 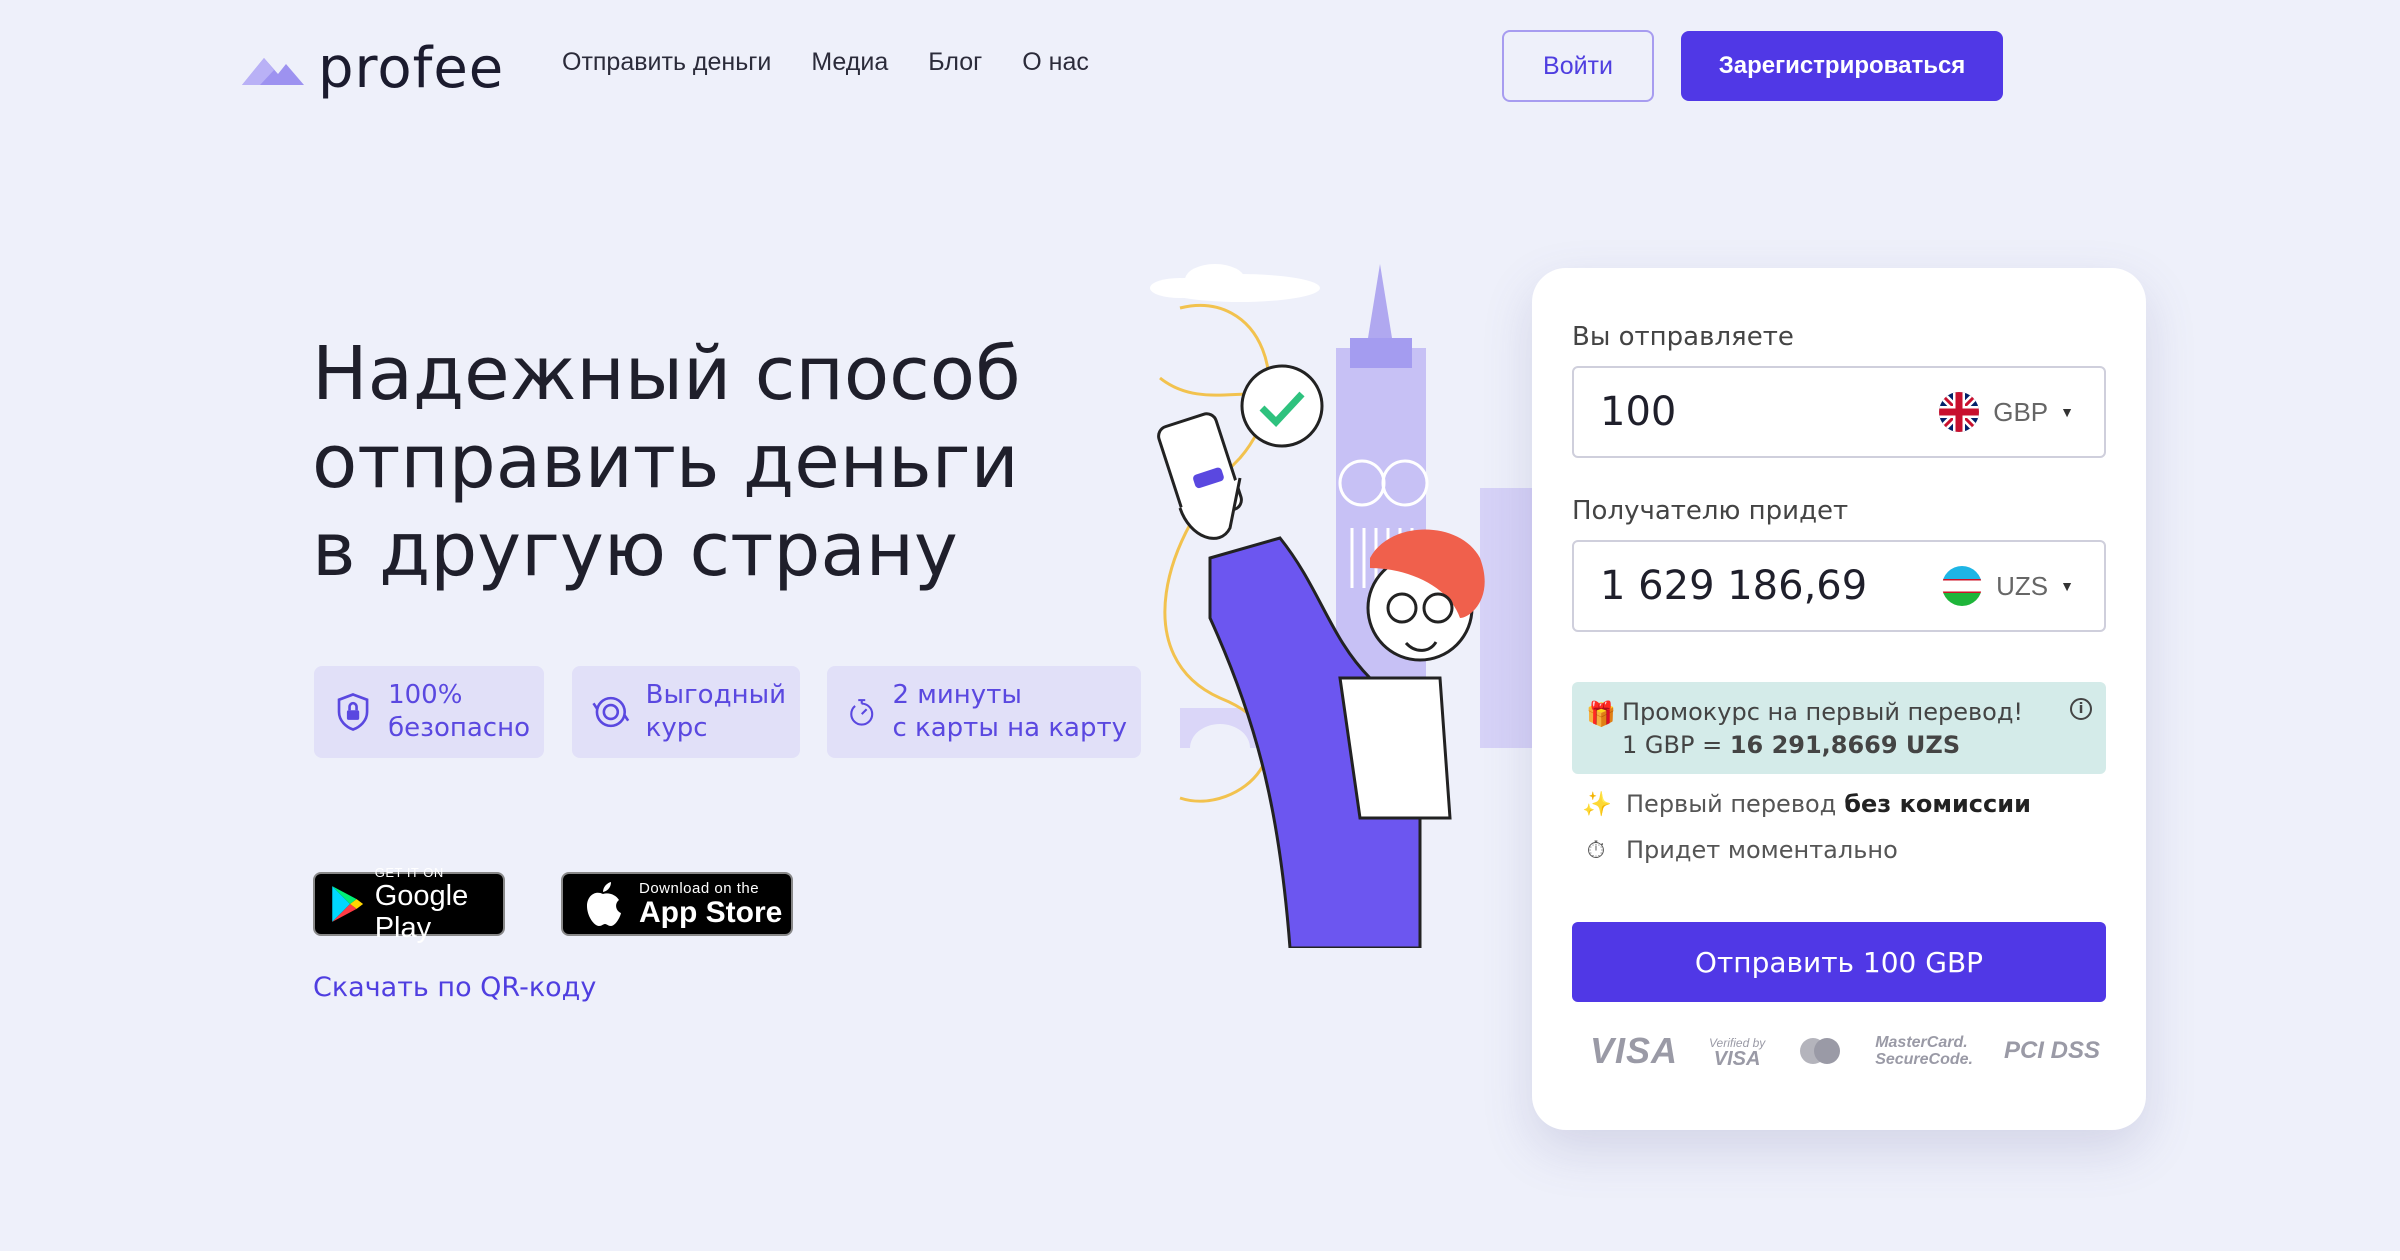 I want to click on uzbekistan-flag-icon, so click(x=1962, y=586).